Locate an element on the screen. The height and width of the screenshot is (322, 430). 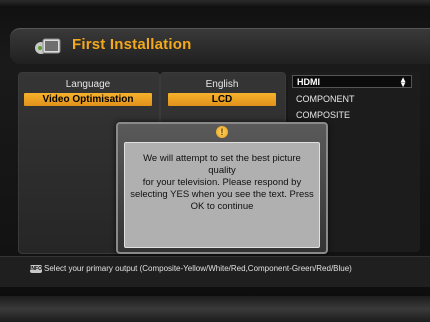
header-bar: First Installation is located at coordinates (220, 46).